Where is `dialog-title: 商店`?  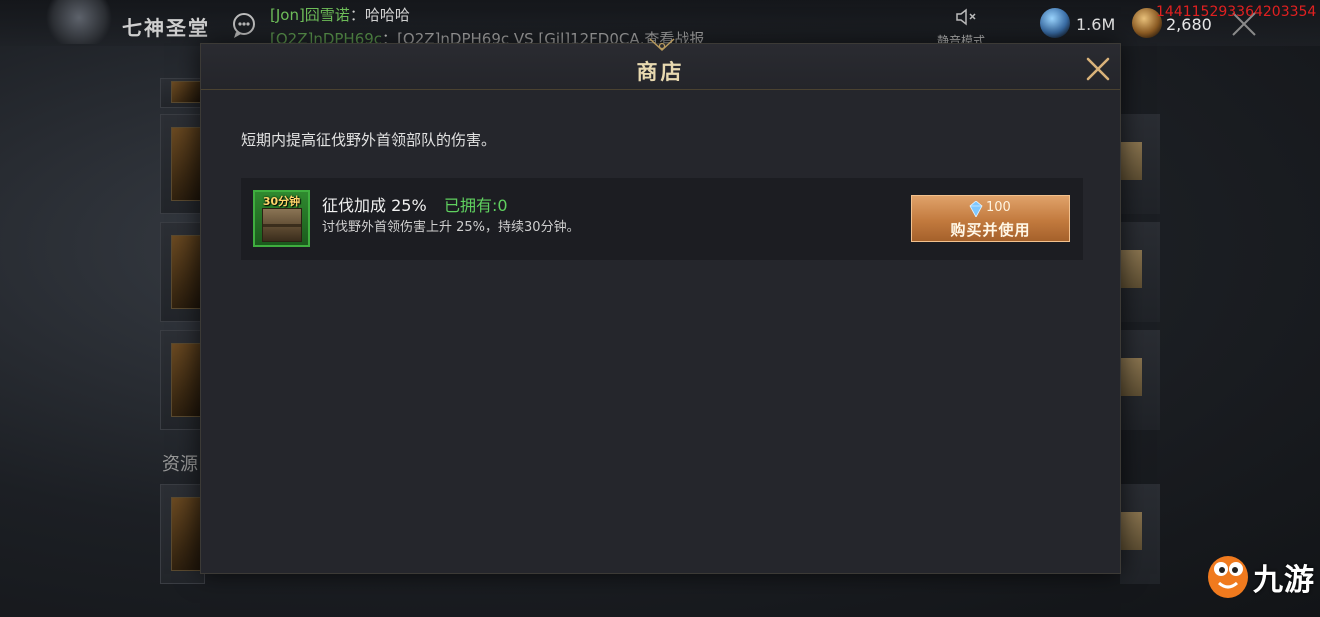 dialog-title: 商店 is located at coordinates (660, 71).